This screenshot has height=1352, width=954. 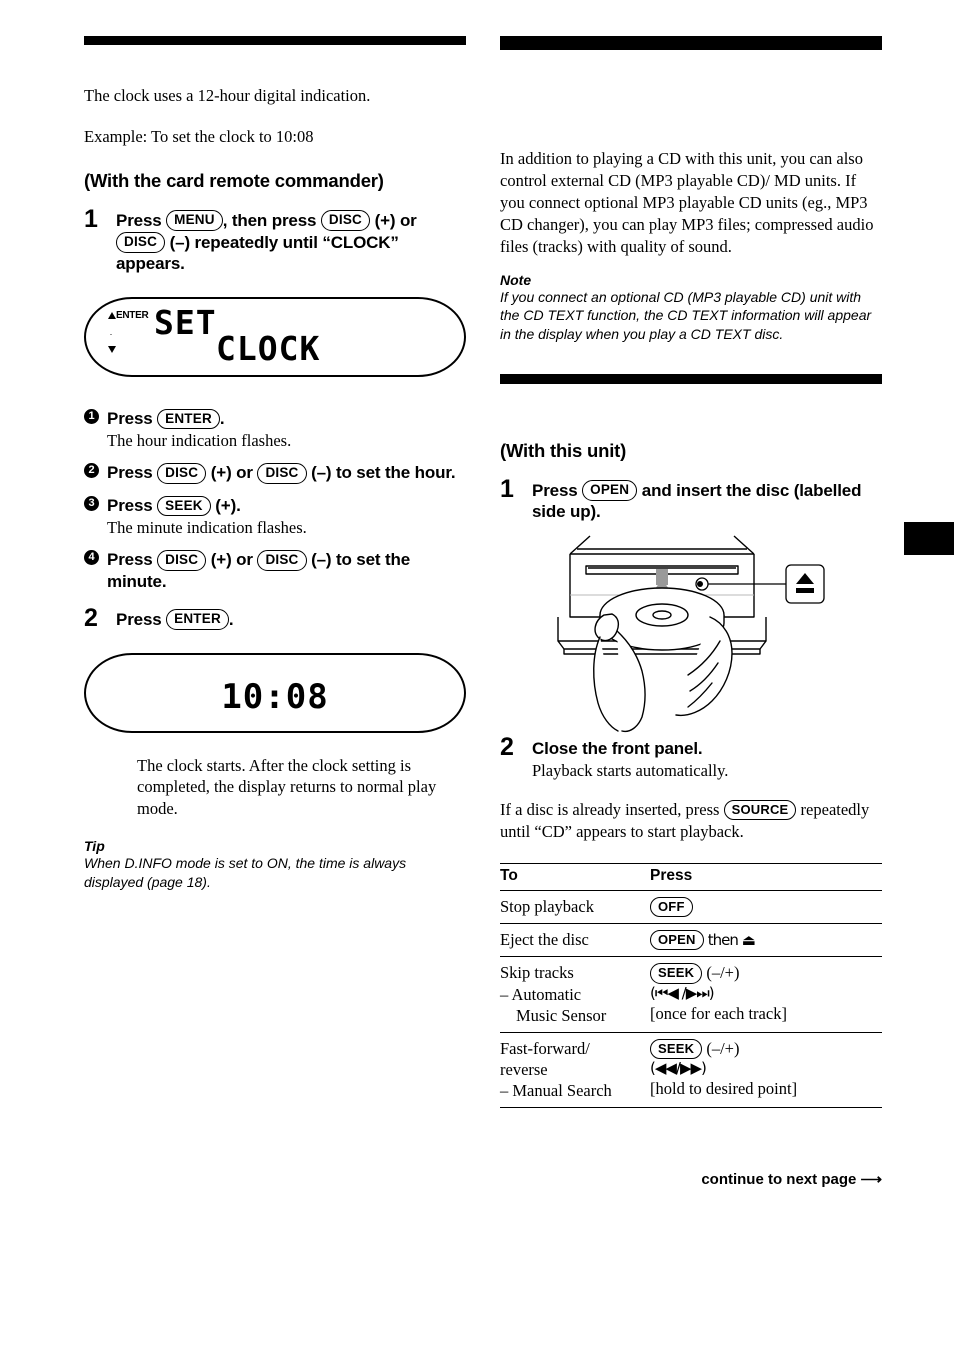 I want to click on lcd-display-set-clock: ENTER · SET CLOCK, so click(x=275, y=337).